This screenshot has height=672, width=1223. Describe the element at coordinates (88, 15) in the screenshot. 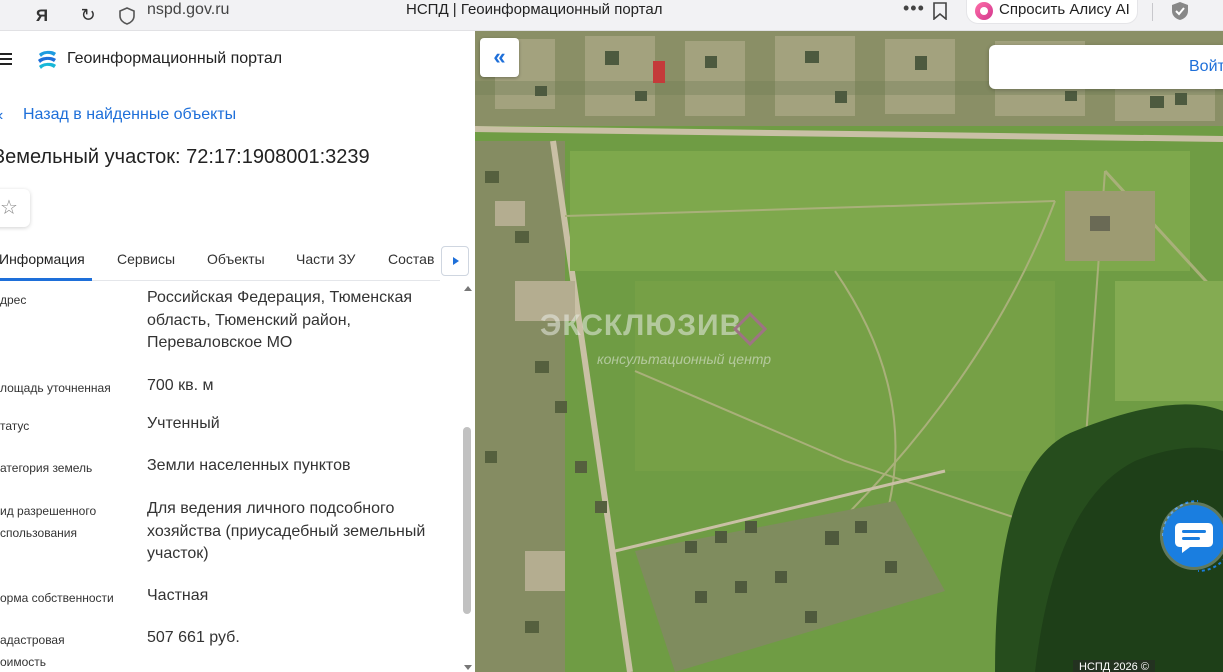

I see `reload-icon: ↻` at that location.